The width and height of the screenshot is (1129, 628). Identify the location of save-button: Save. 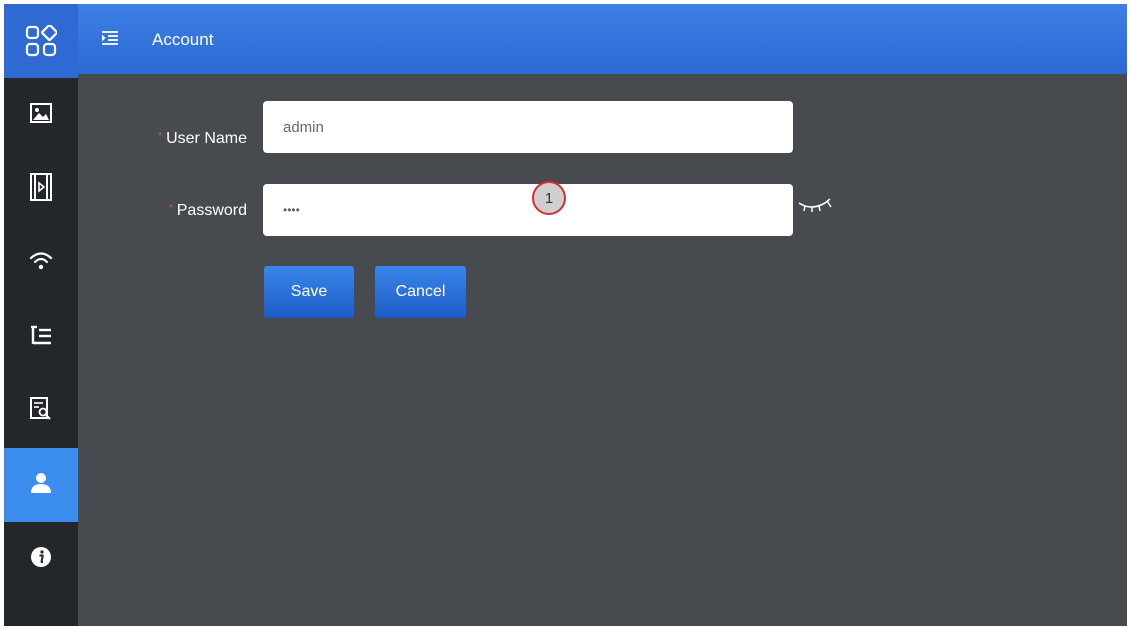
(309, 292).